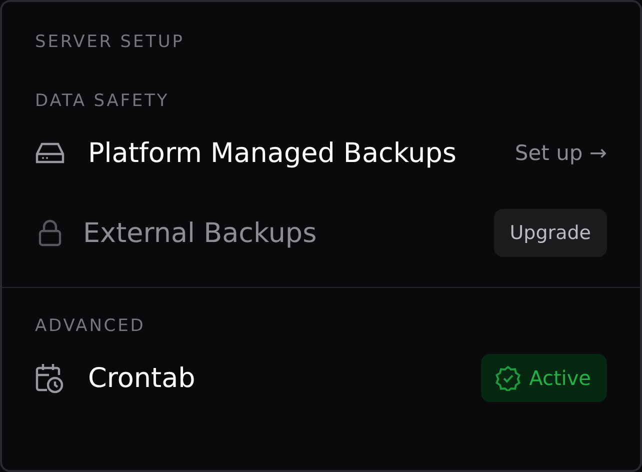 The image size is (642, 472). What do you see at coordinates (109, 42) in the screenshot?
I see `panel-title: SERVER SETUP` at bounding box center [109, 42].